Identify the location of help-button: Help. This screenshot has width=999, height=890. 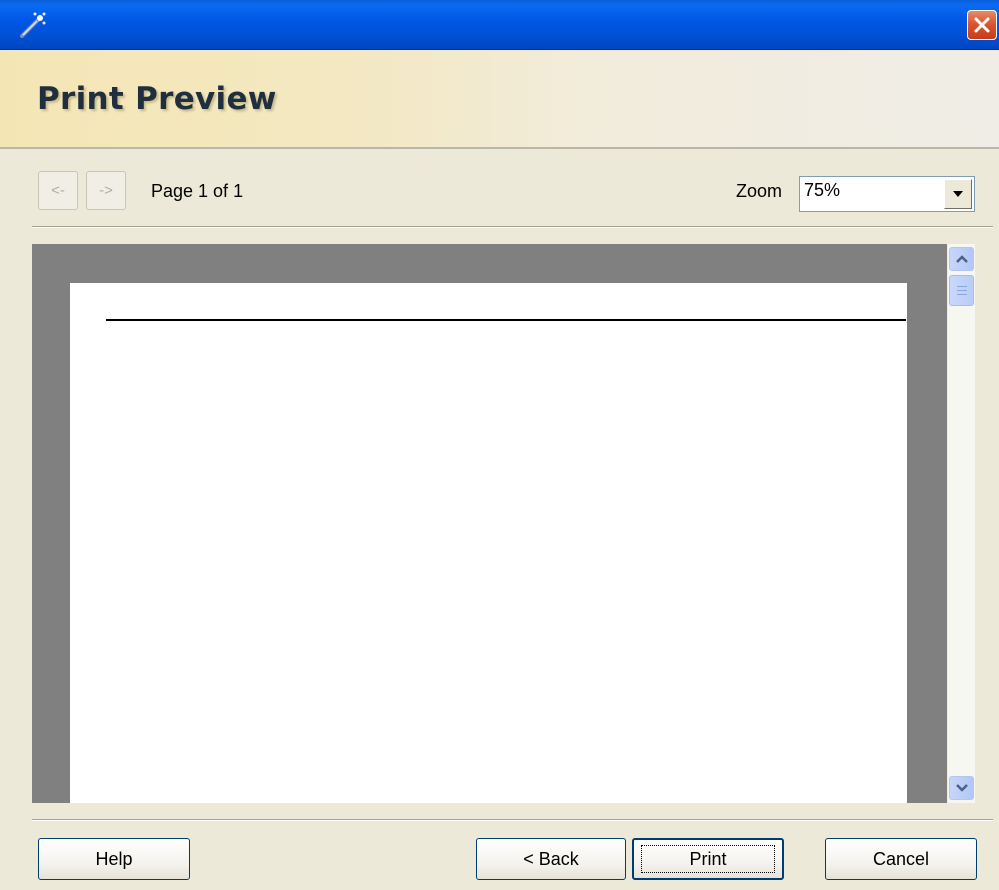
(114, 859).